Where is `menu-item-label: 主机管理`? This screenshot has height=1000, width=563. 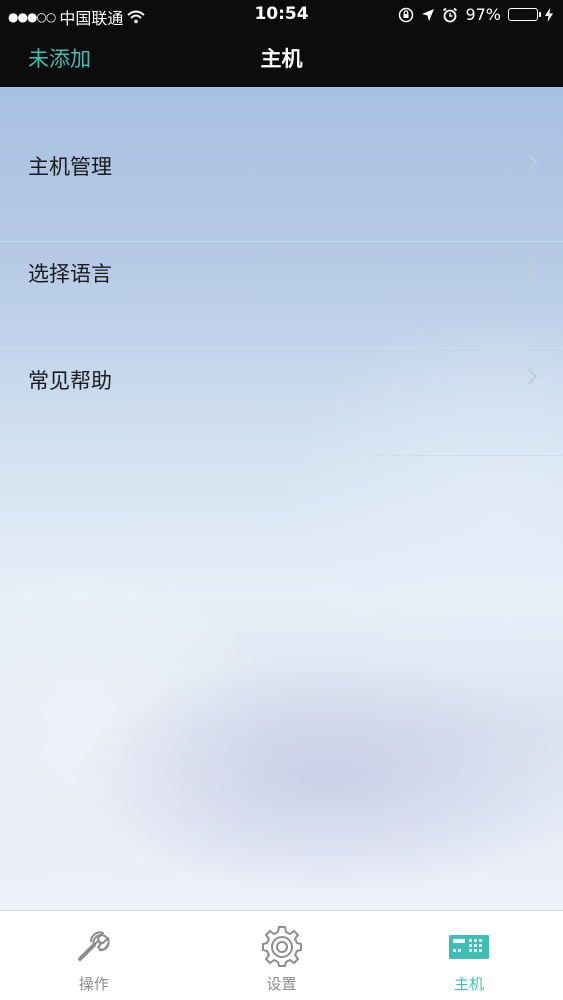 menu-item-label: 主机管理 is located at coordinates (70, 167).